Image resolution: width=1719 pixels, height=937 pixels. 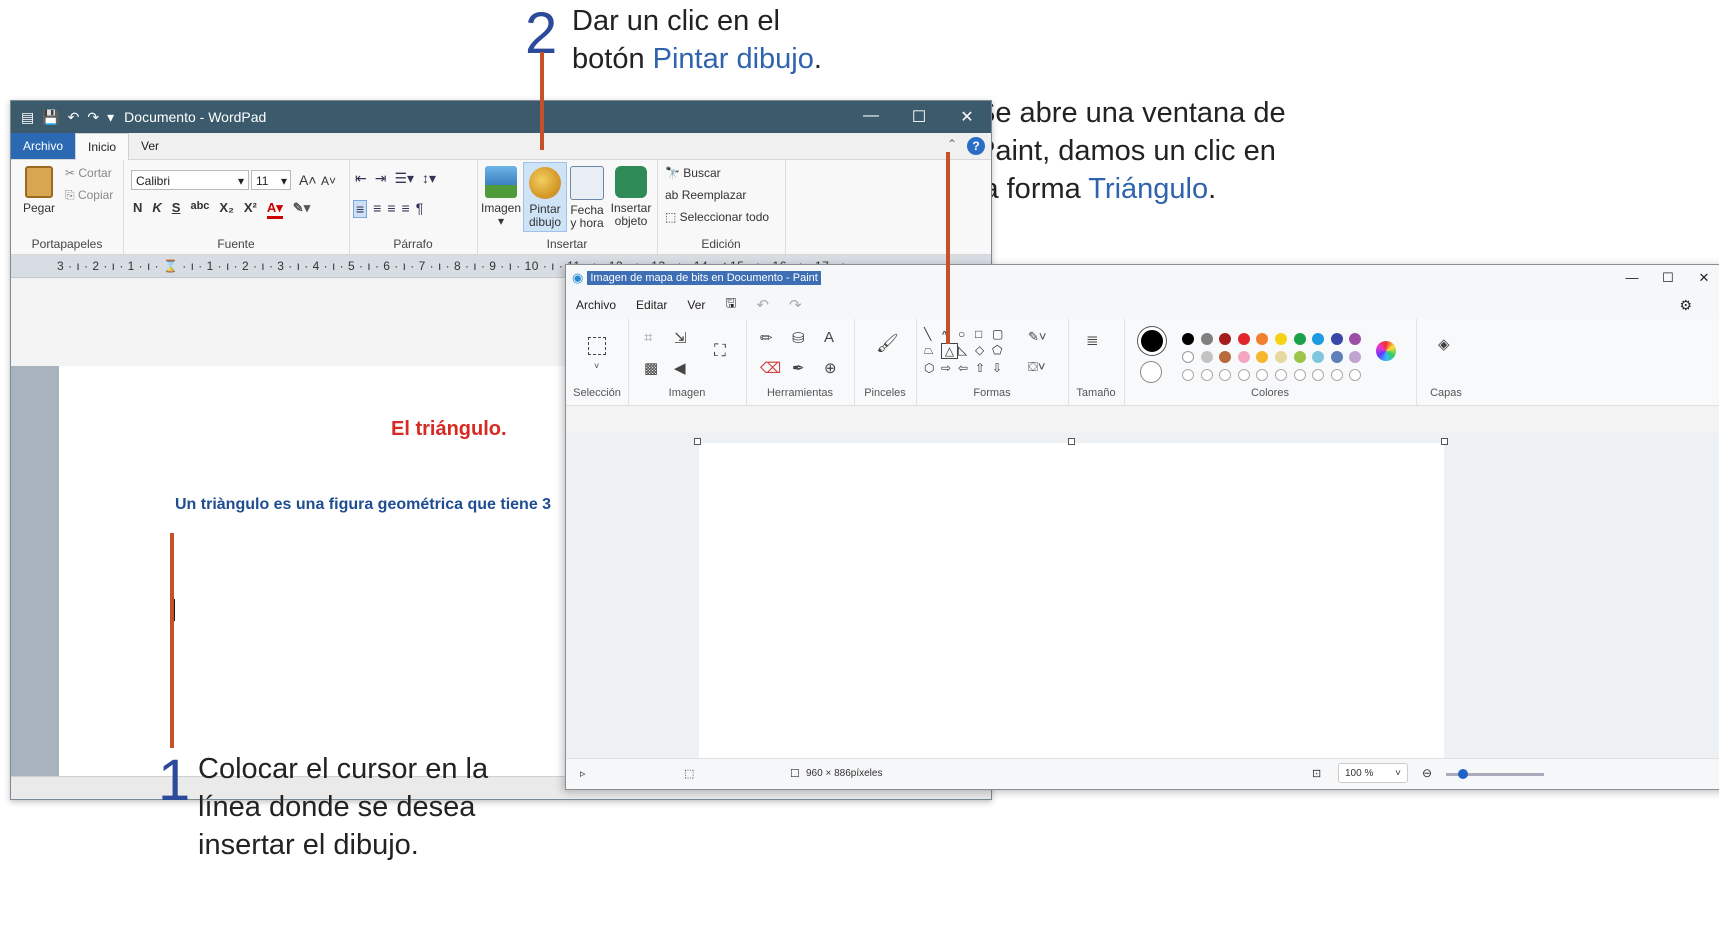 I want to click on oval-shape-icon: ○, so click(x=966, y=334).